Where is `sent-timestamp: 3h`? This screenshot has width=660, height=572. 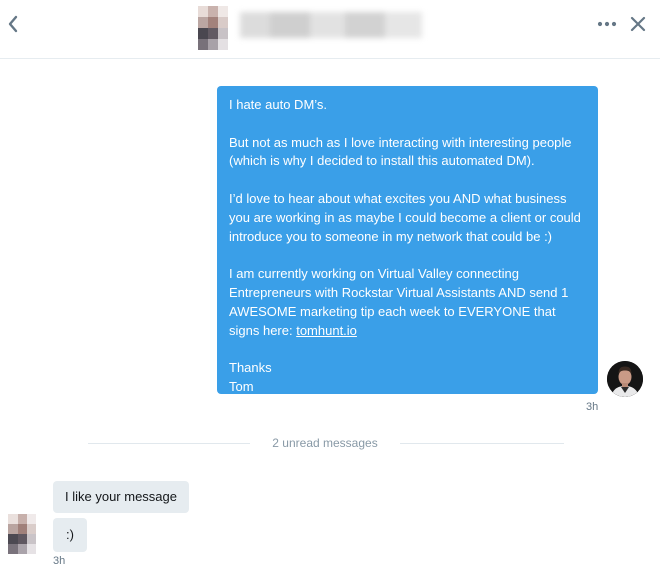
sent-timestamp: 3h is located at coordinates (592, 407).